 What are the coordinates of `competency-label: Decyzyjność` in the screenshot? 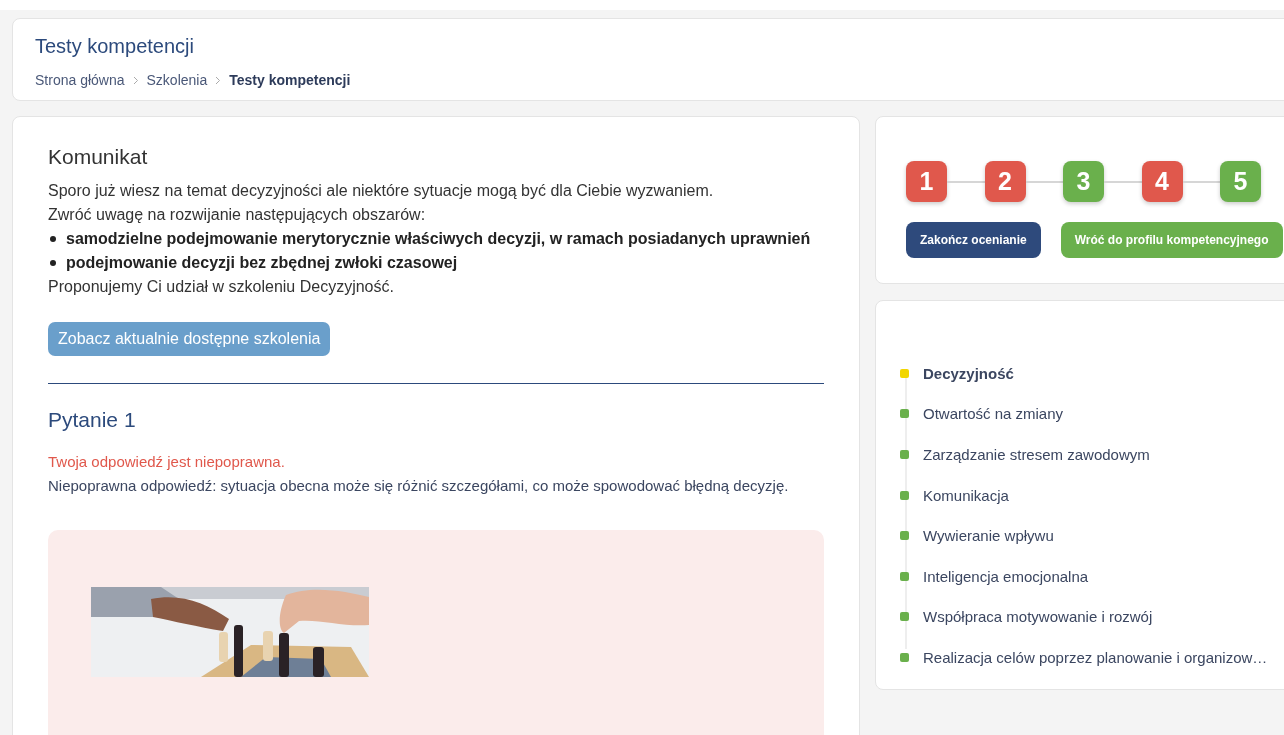 It's located at (968, 373).